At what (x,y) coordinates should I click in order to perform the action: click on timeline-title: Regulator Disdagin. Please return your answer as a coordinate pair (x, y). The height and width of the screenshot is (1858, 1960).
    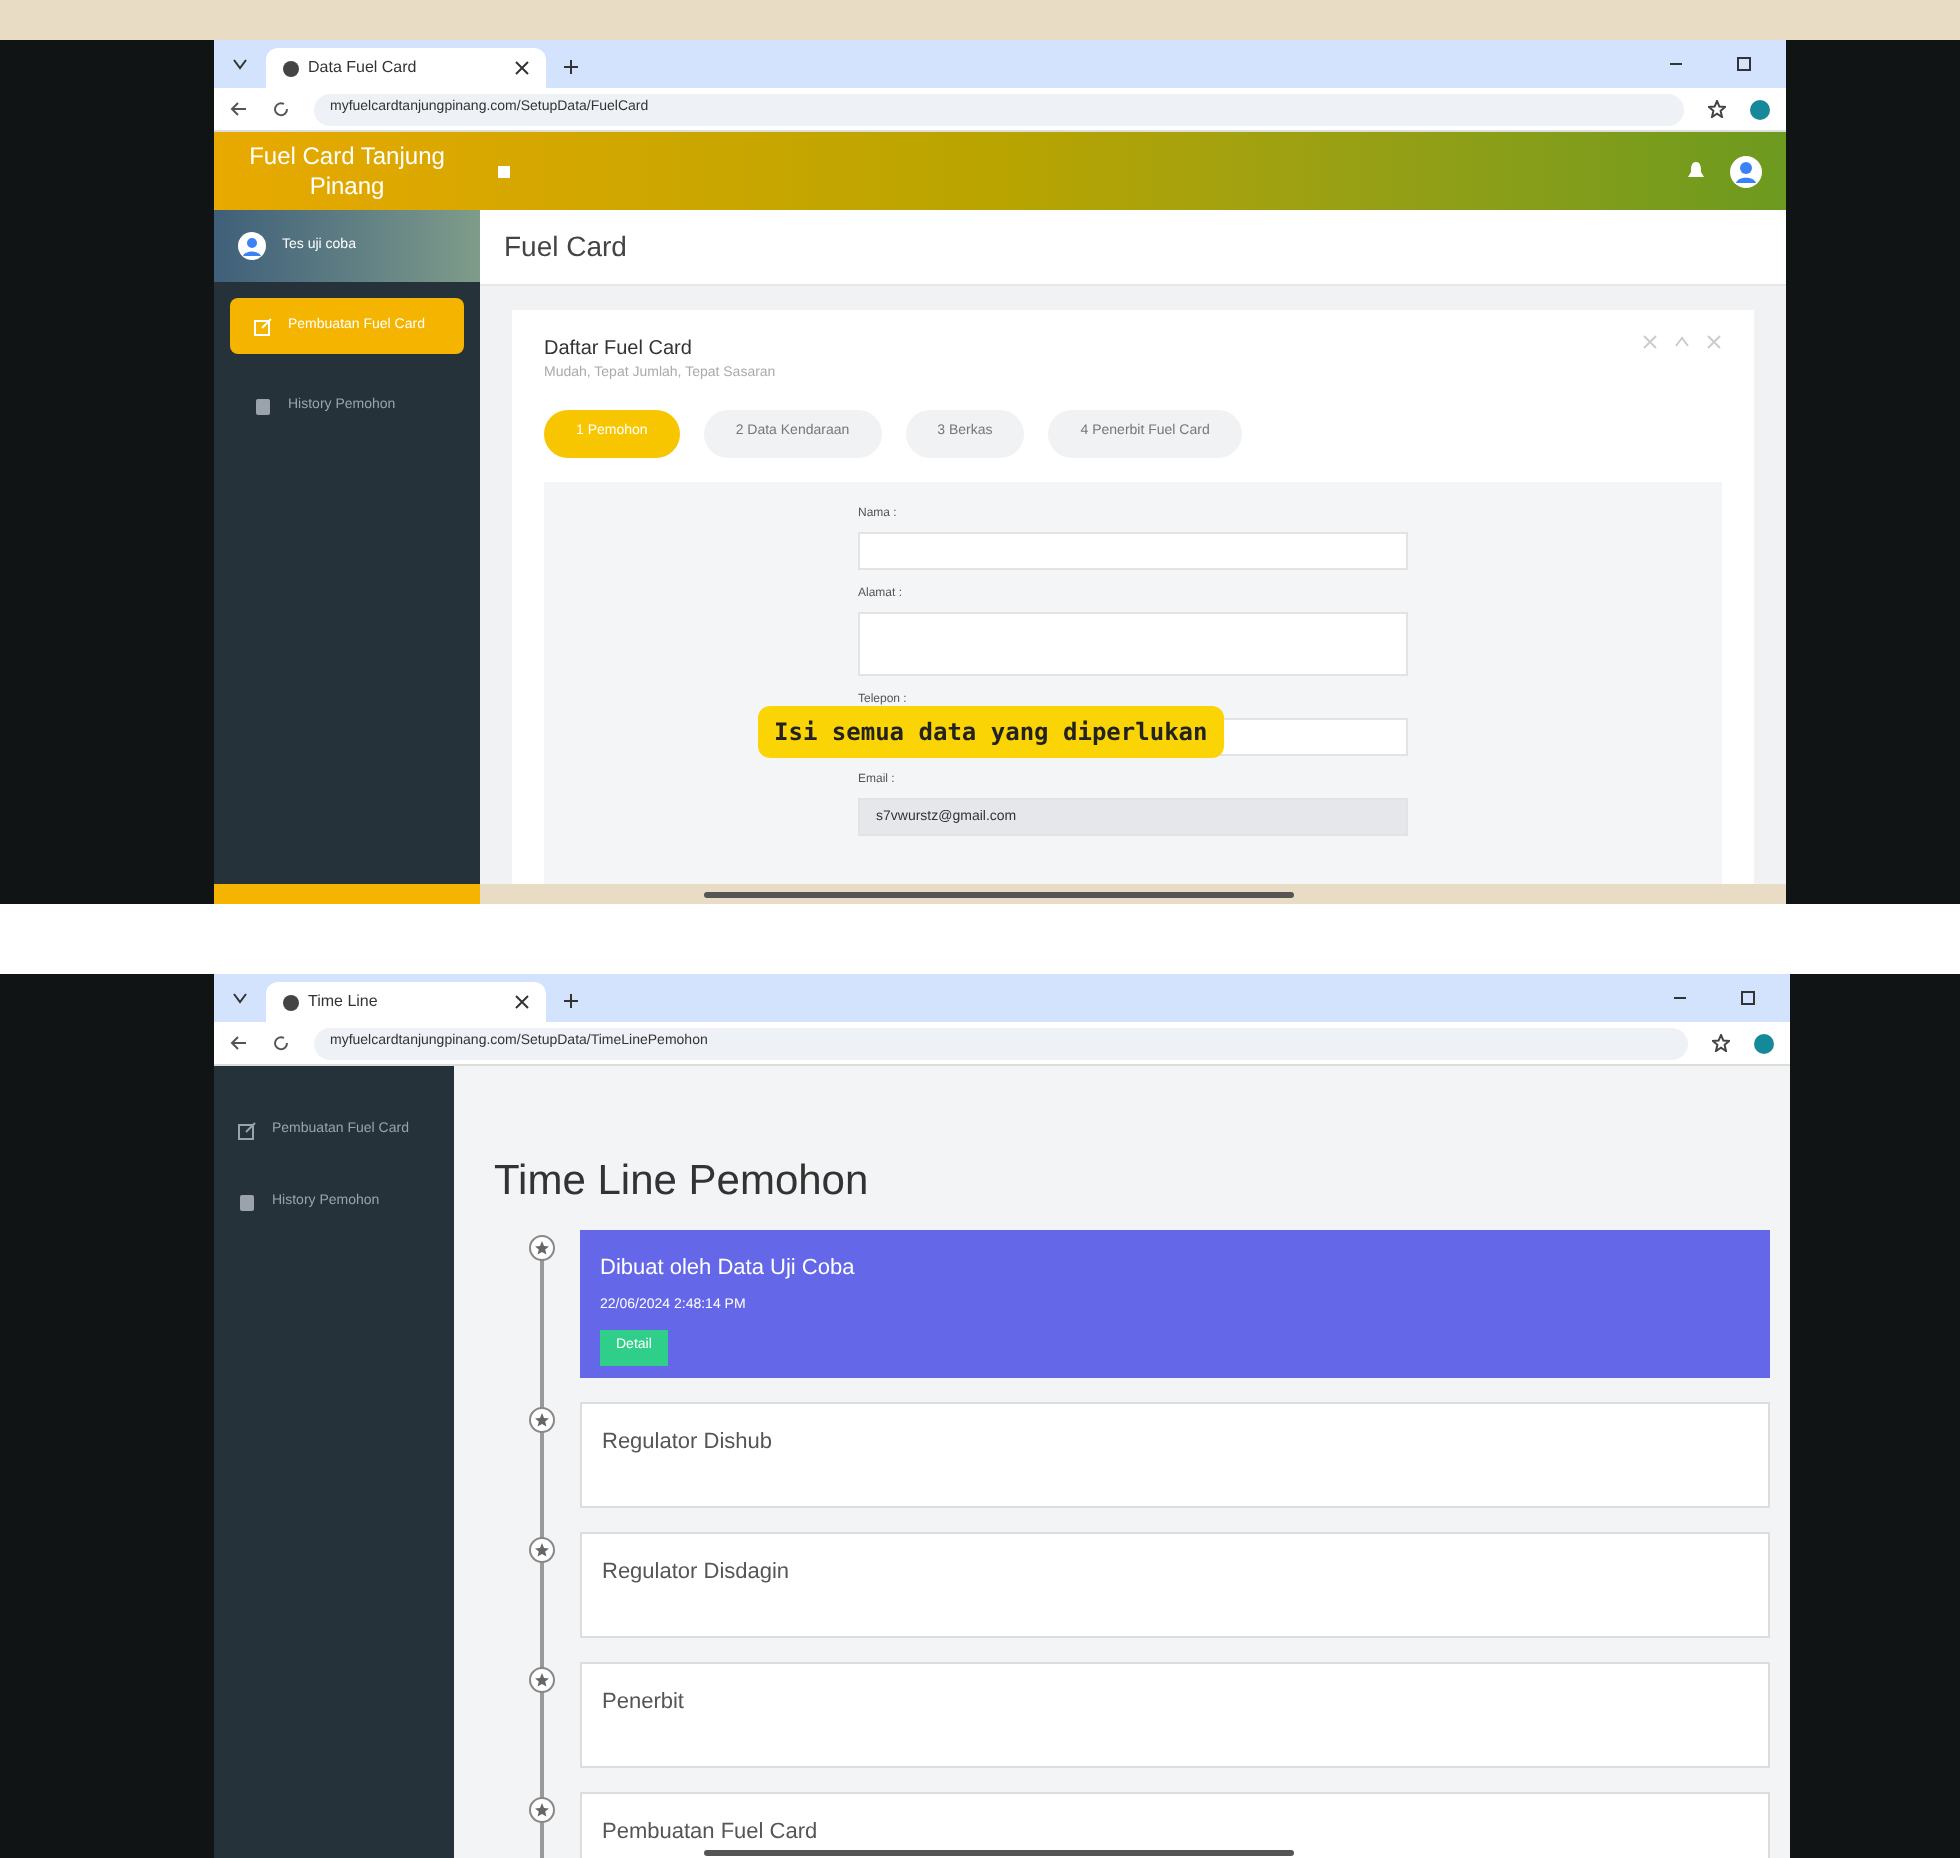
    Looking at the image, I should click on (696, 1572).